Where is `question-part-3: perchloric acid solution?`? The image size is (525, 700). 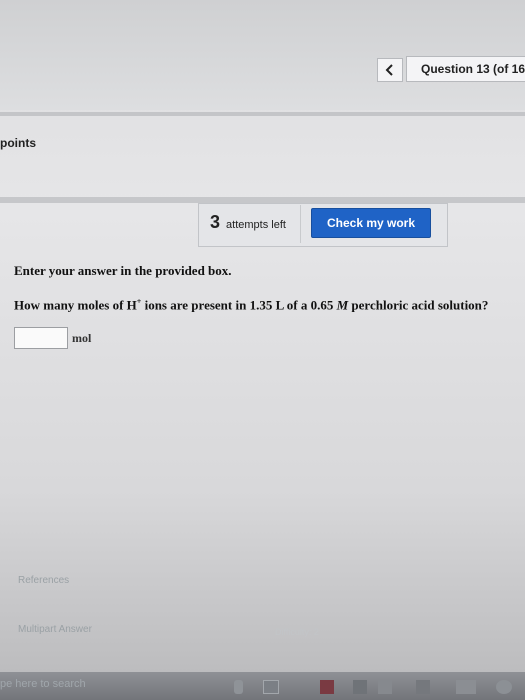
question-part-3: perchloric acid solution? is located at coordinates (418, 305).